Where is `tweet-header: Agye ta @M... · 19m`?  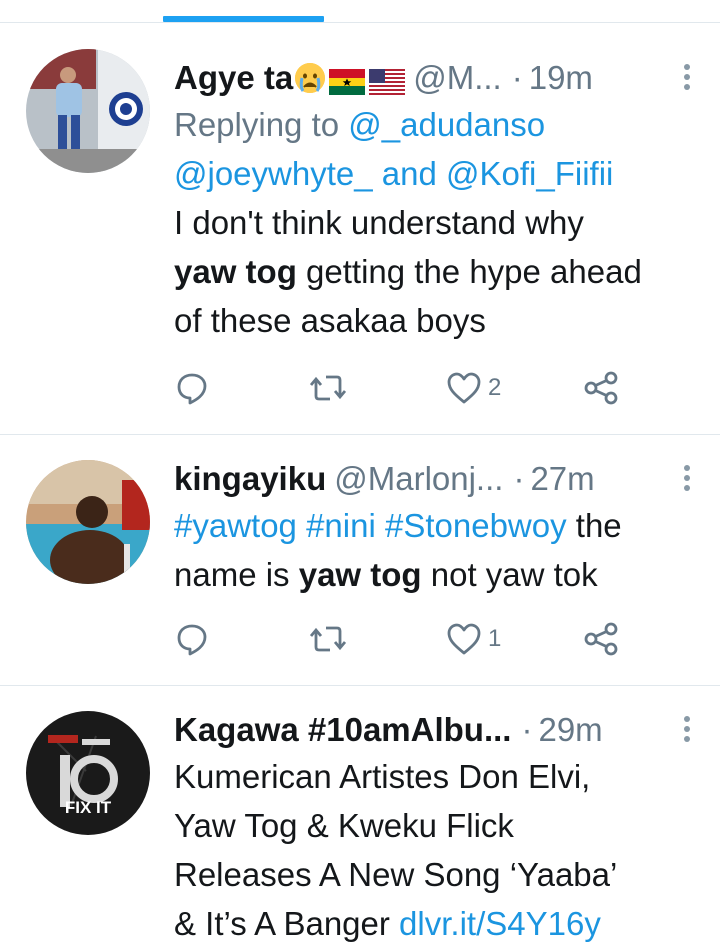
tweet-header: Agye ta @M... · 19m is located at coordinates (437, 78).